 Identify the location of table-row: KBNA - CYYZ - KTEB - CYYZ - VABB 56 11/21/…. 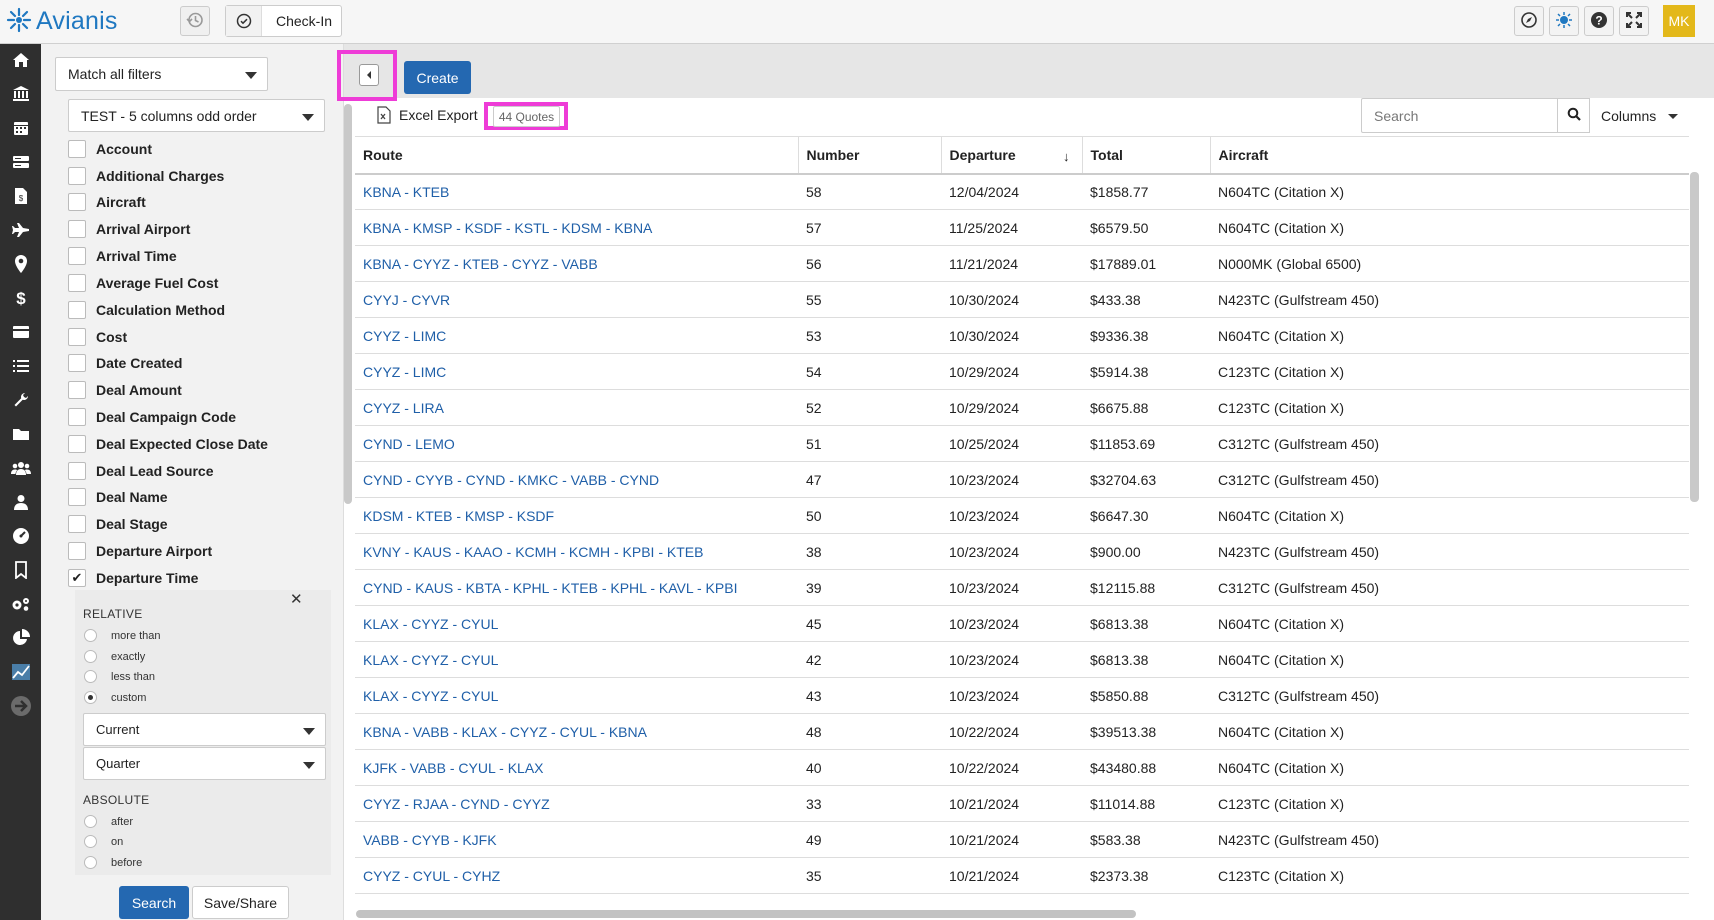
(1022, 263).